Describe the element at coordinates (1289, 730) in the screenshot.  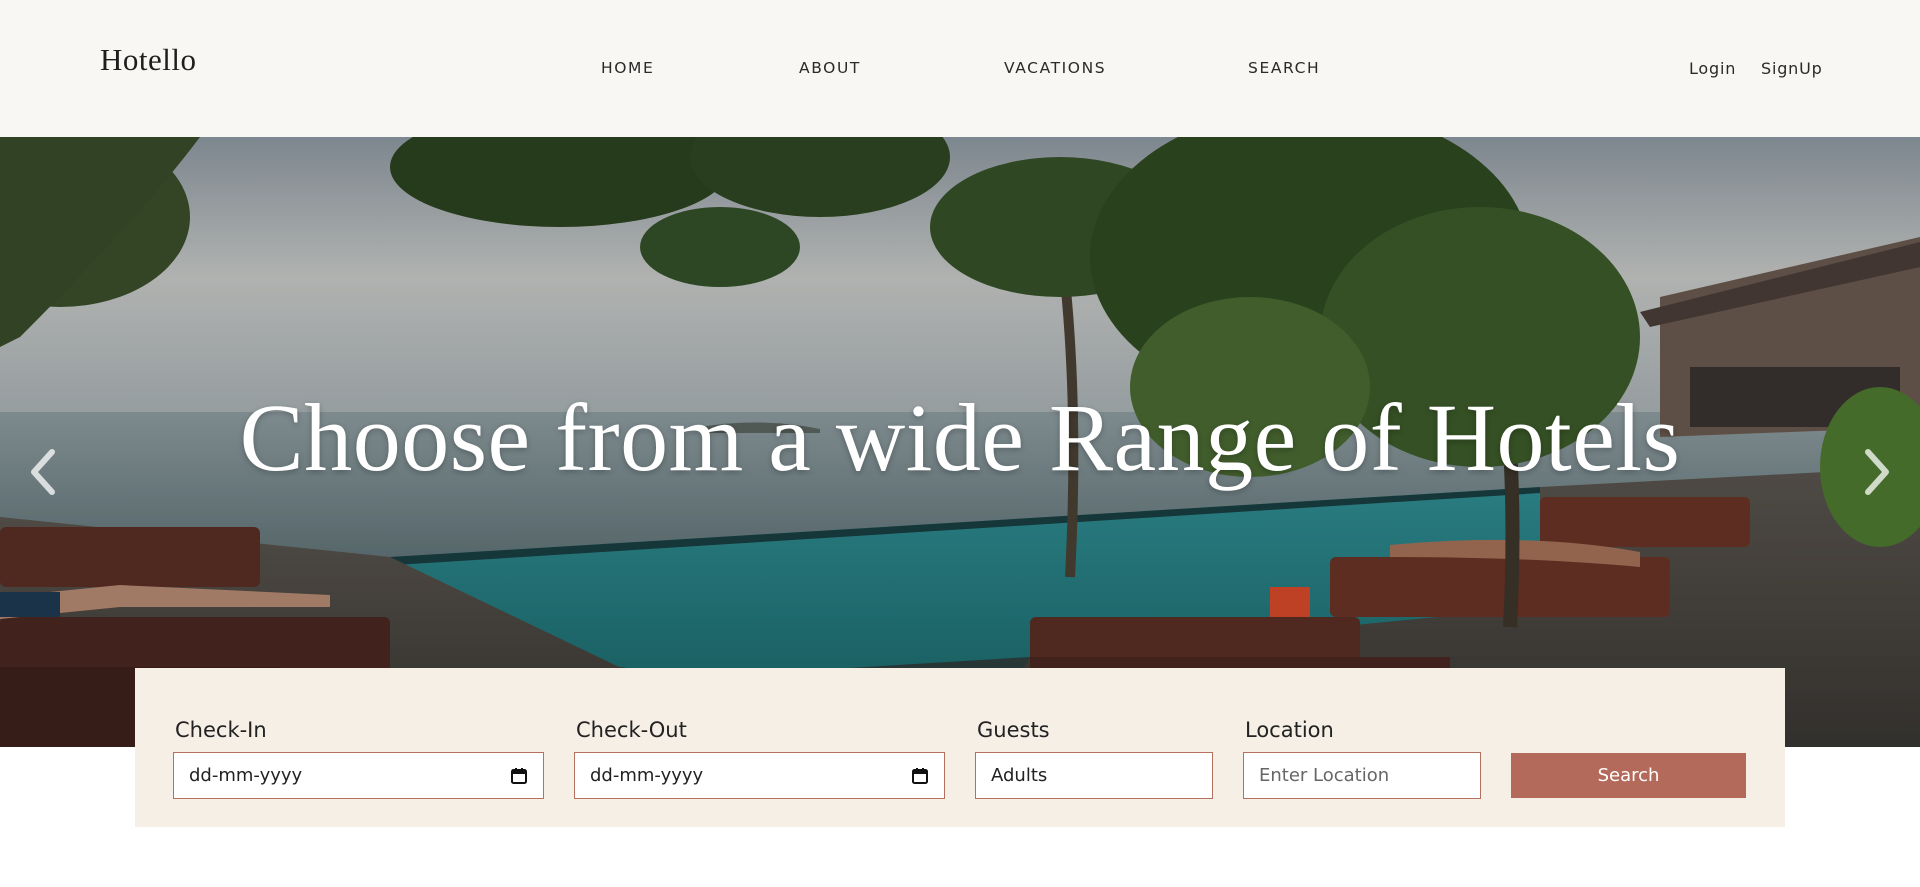
I see `location-label: Location` at that location.